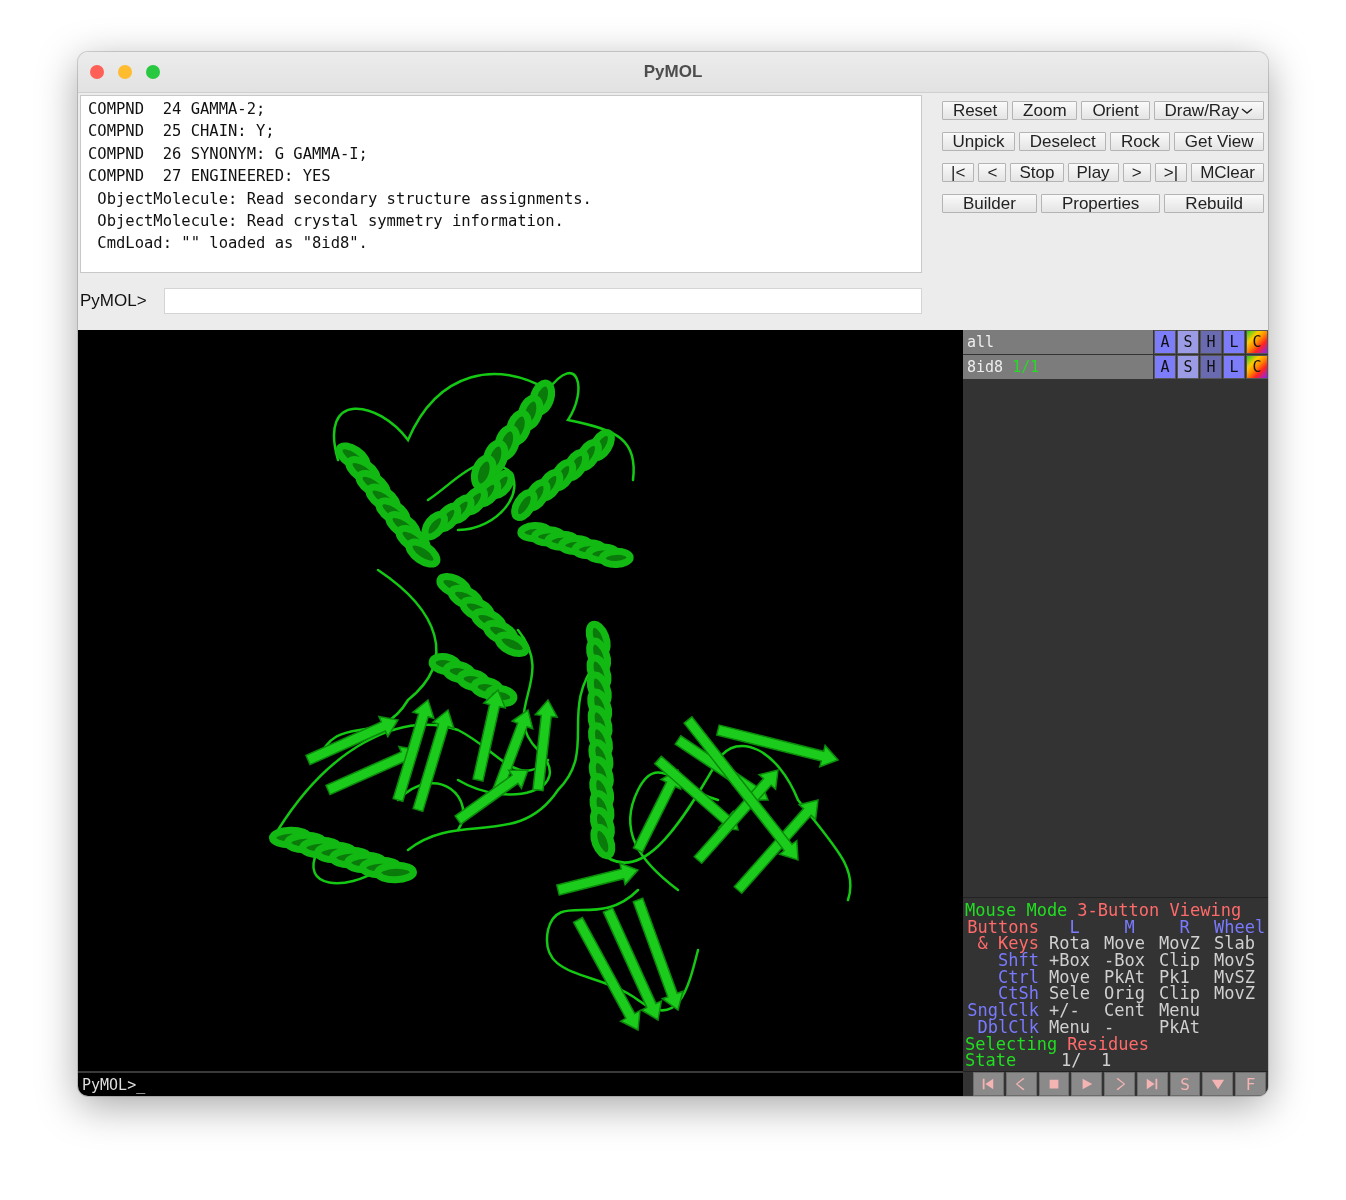 The image size is (1346, 1200). I want to click on toolbar-button: Rebuild, so click(1214, 203).